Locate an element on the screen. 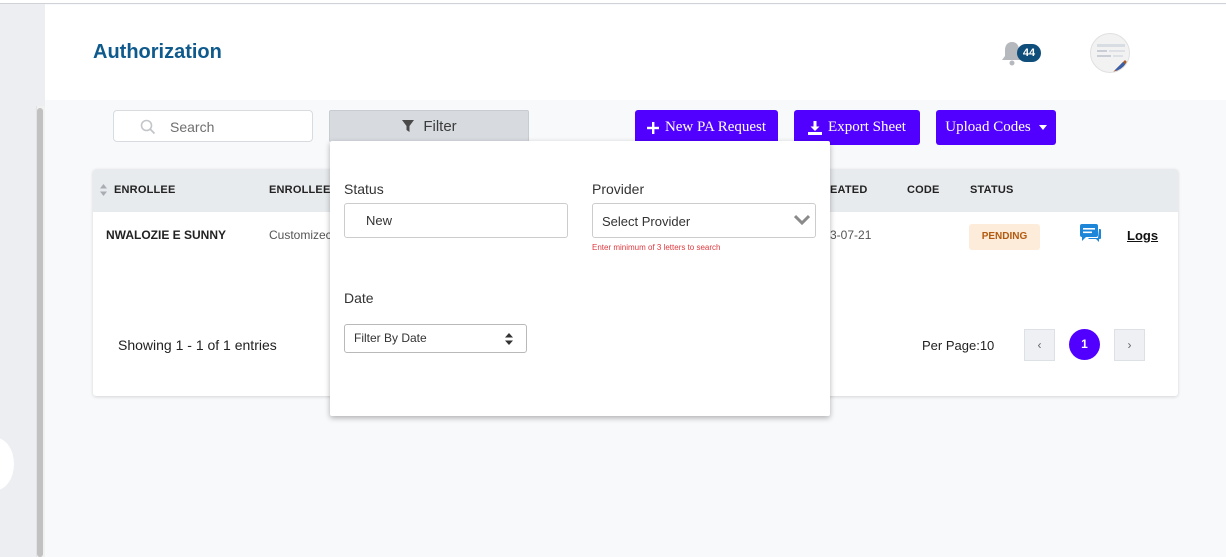  filter-button: Filter is located at coordinates (429, 126).